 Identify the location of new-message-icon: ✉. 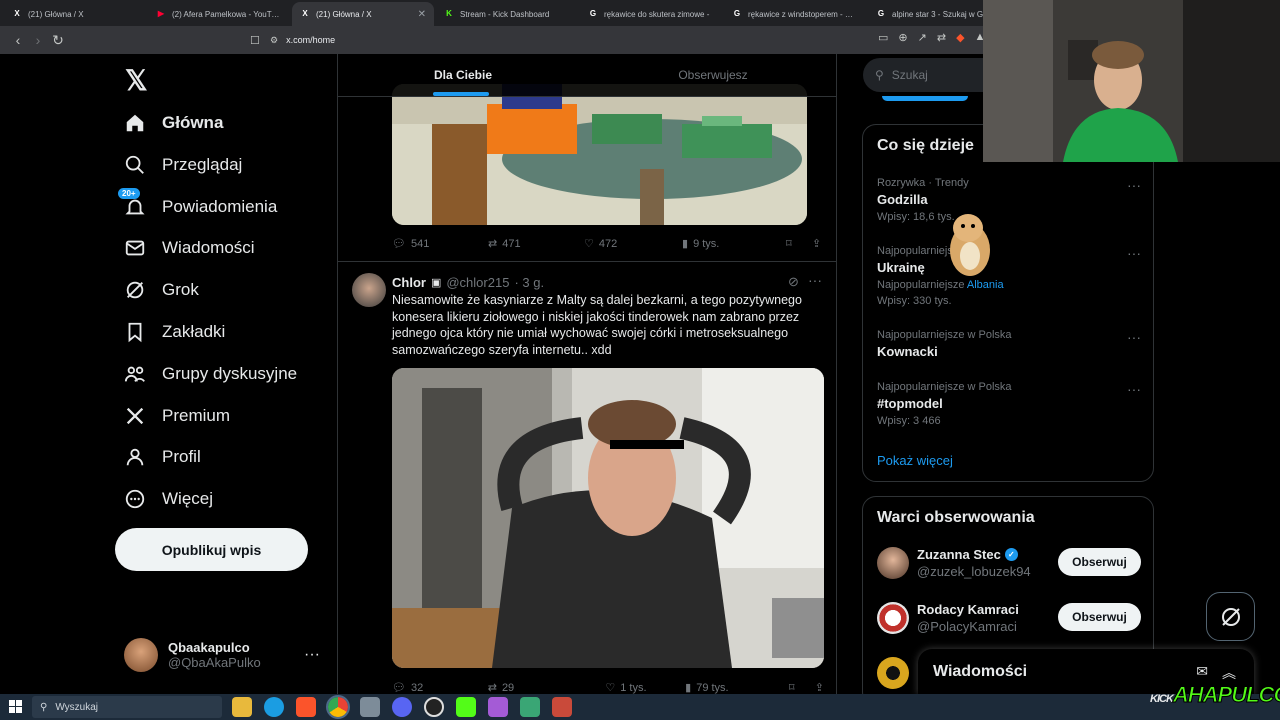
(1202, 673).